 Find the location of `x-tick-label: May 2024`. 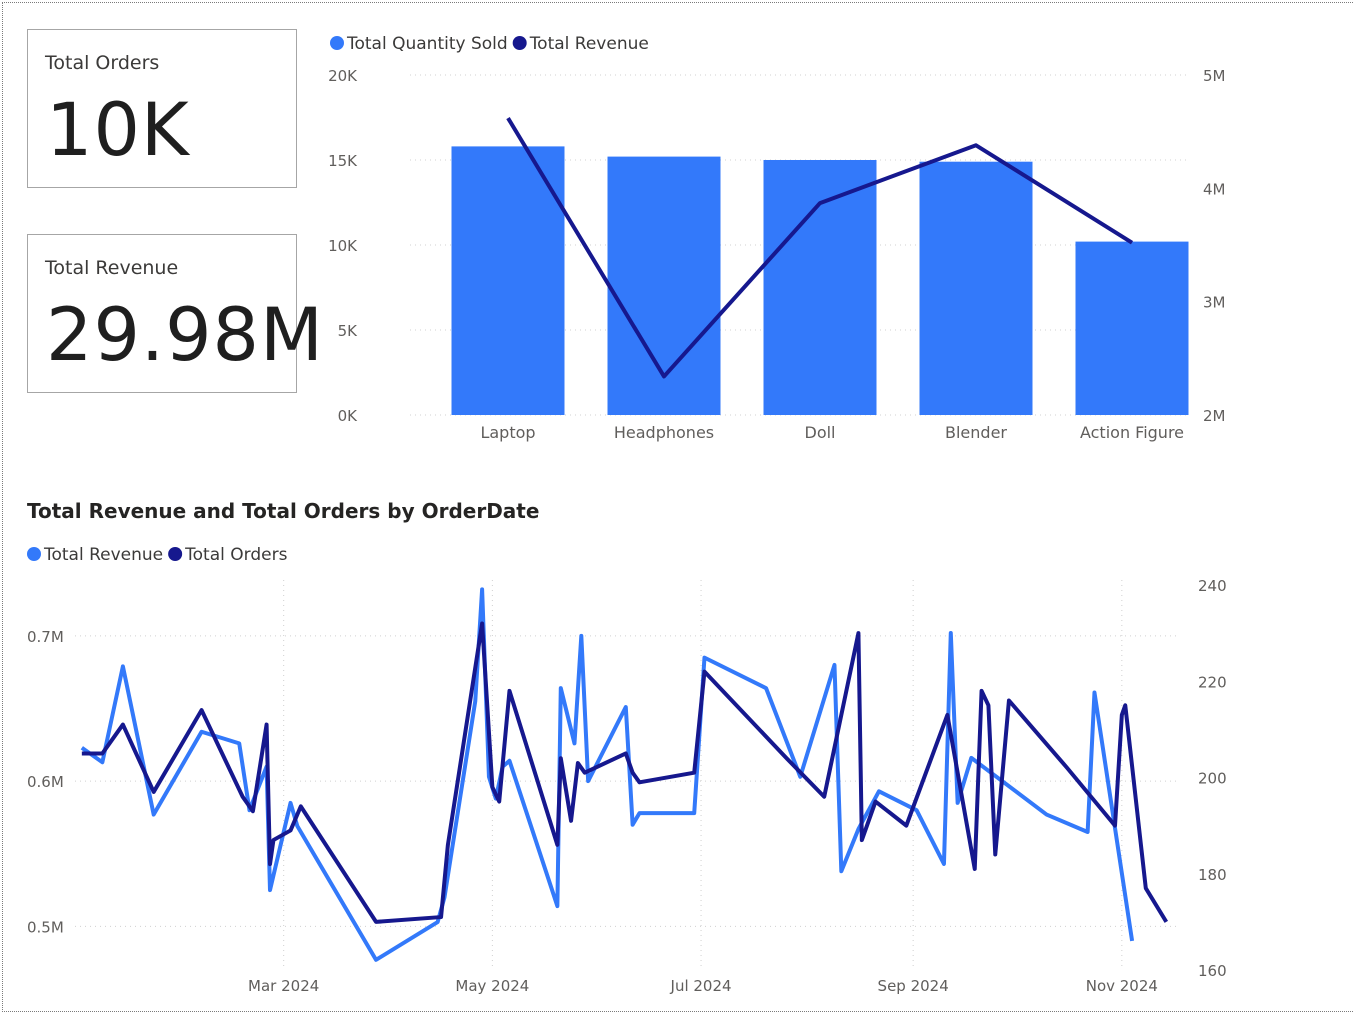

x-tick-label: May 2024 is located at coordinates (492, 986).